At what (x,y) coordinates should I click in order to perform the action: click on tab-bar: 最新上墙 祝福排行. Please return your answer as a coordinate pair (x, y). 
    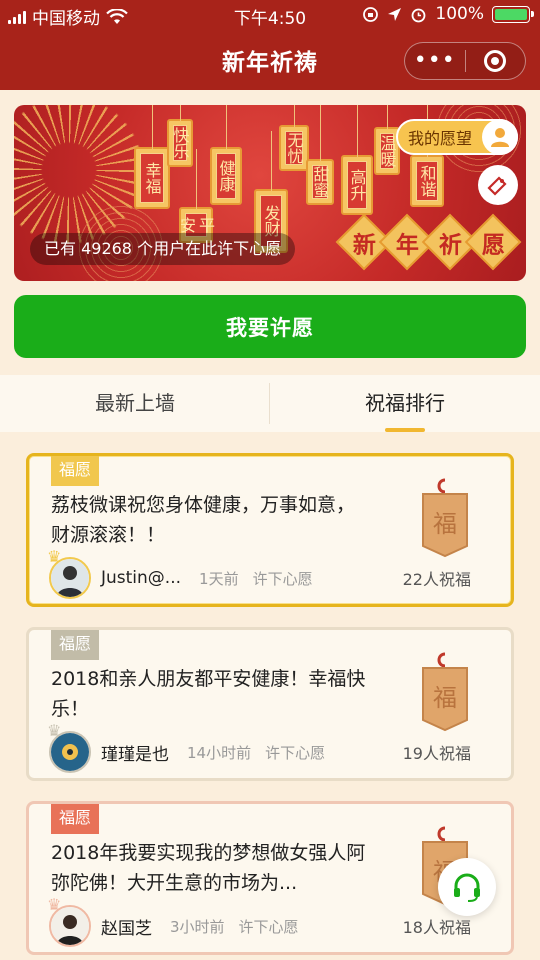
    Looking at the image, I should click on (270, 403).